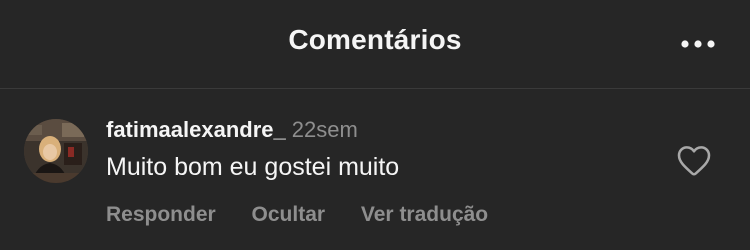 The width and height of the screenshot is (750, 250). I want to click on hide-button: Ocultar, so click(289, 214).